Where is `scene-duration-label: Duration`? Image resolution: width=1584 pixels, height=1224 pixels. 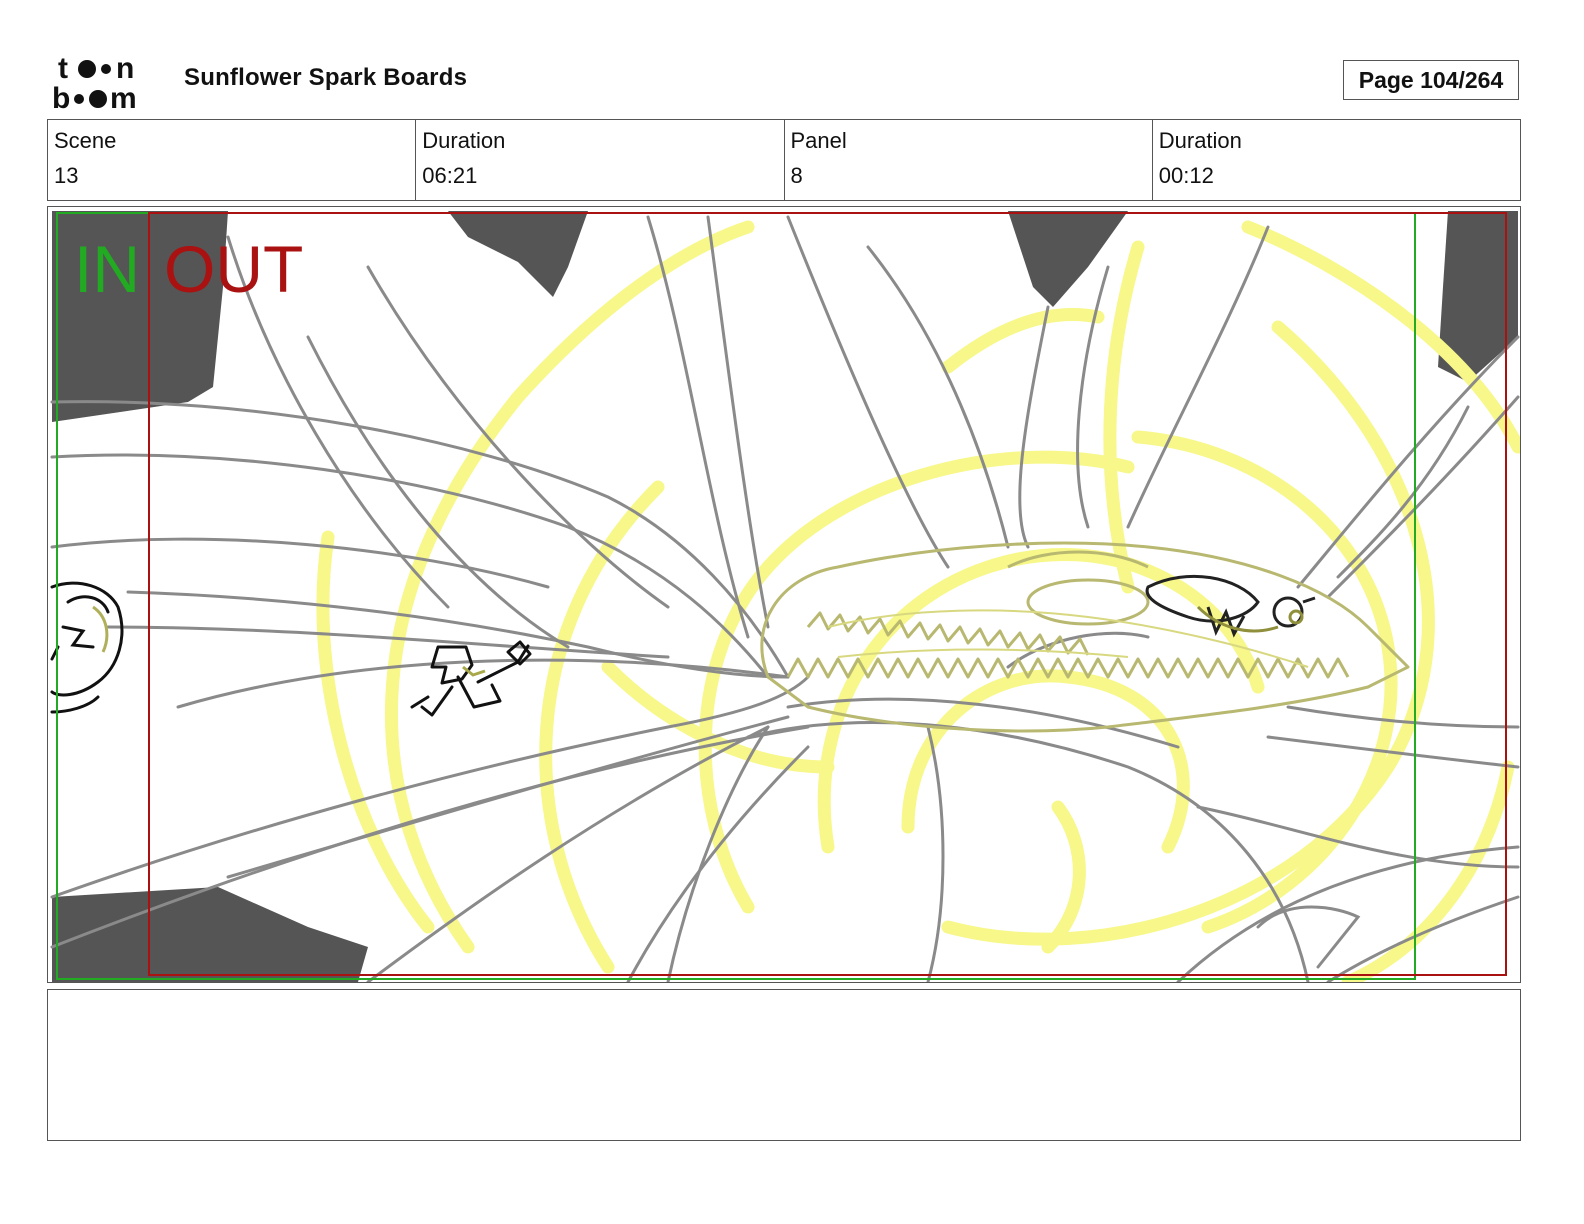
scene-duration-label: Duration is located at coordinates (464, 140).